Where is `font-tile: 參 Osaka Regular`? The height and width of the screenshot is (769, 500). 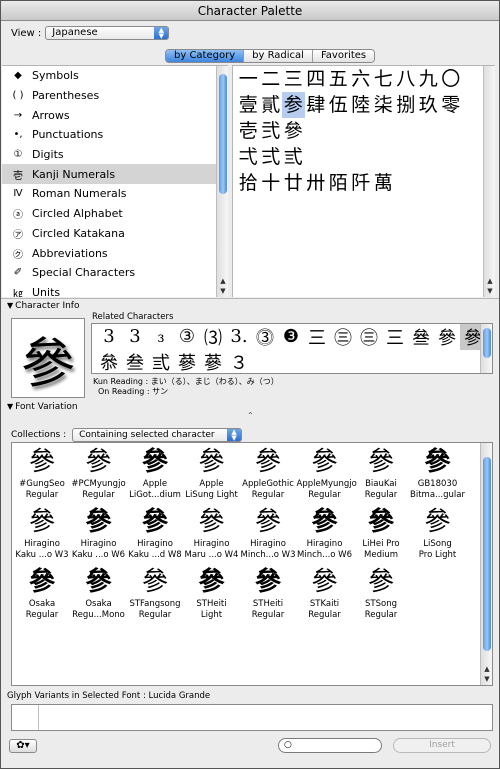 font-tile: 參 Osaka Regular is located at coordinates (42, 593).